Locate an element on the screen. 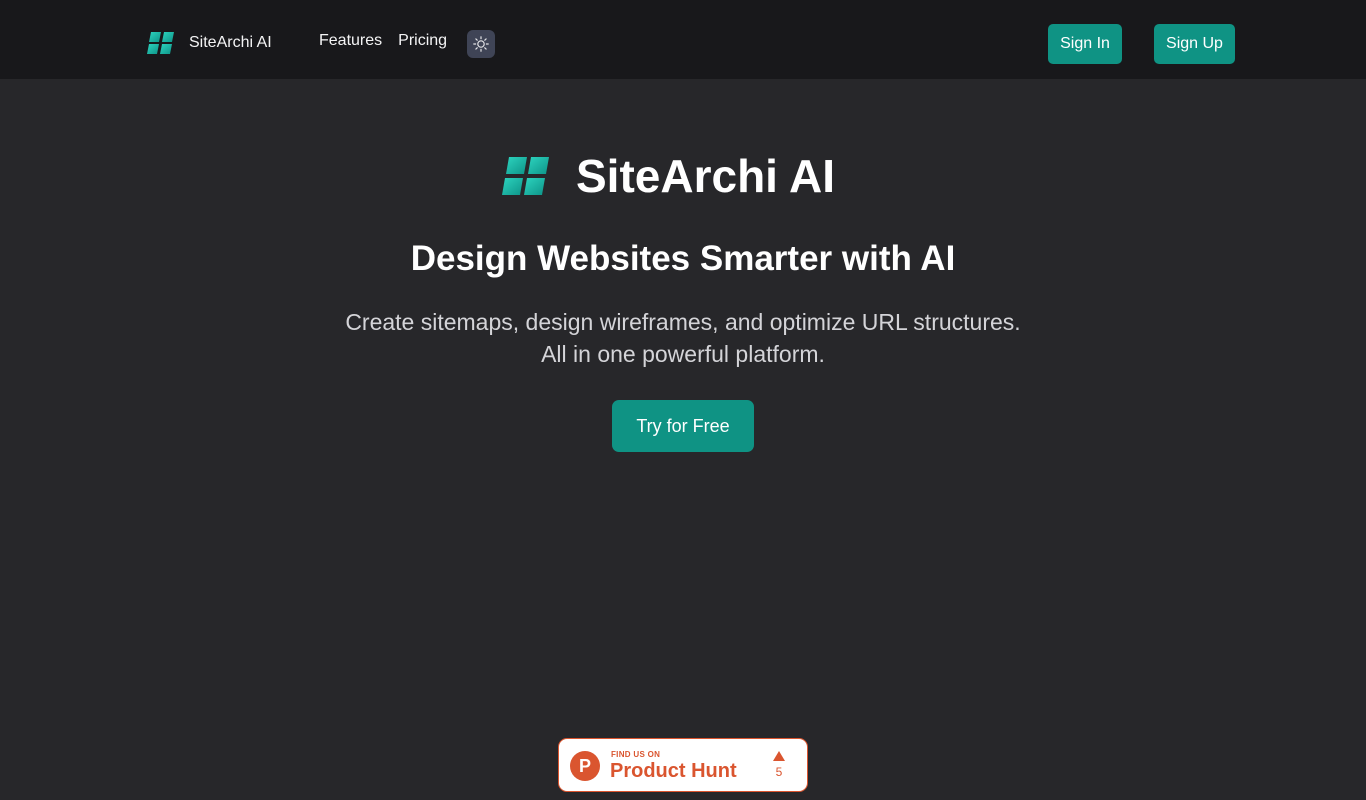 The height and width of the screenshot is (800, 1366). upvote-arrow-icon is located at coordinates (779, 756).